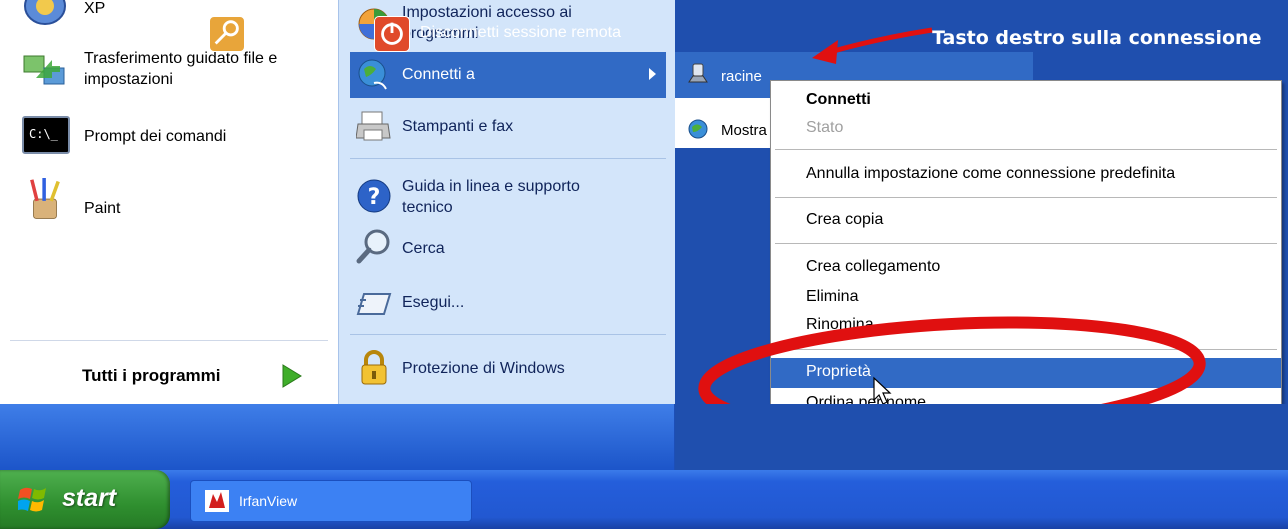  Describe the element at coordinates (372, 74) in the screenshot. I see `connect-to-icon` at that location.